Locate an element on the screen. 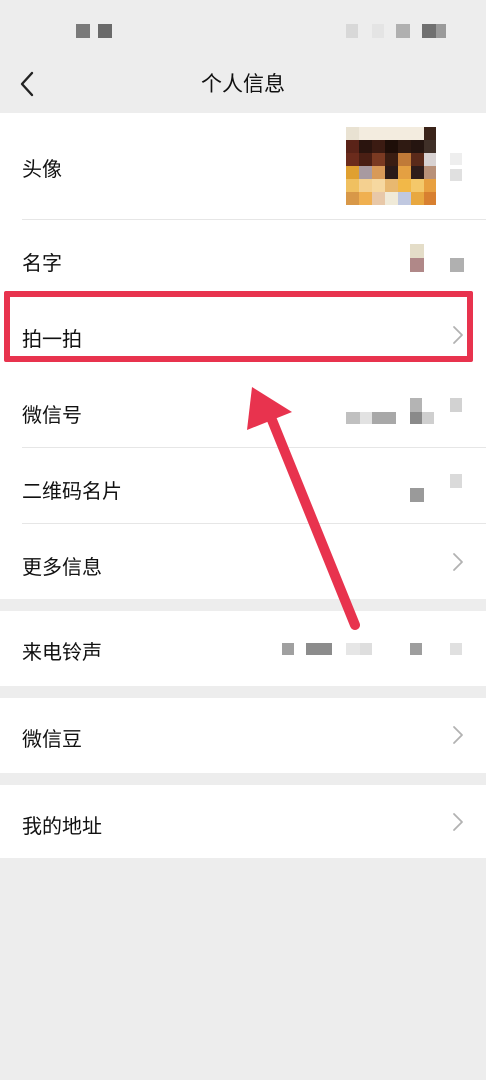  ringtone-row: 来电铃声 is located at coordinates (243, 648).